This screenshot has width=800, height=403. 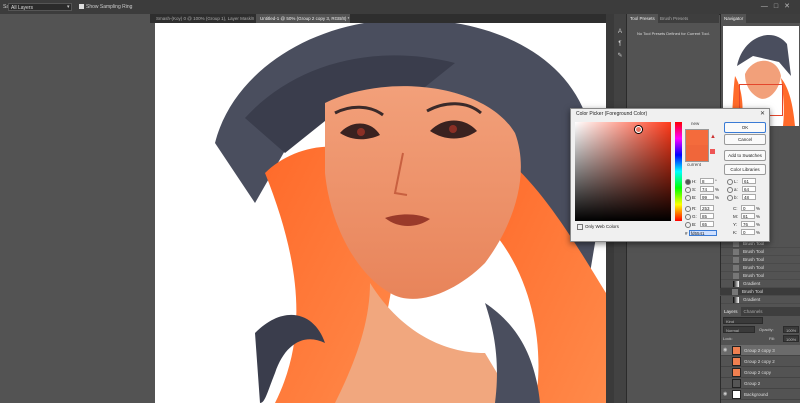 What do you see at coordinates (741, 197) in the screenshot?
I see `field-lab-b: b: 48` at bounding box center [741, 197].